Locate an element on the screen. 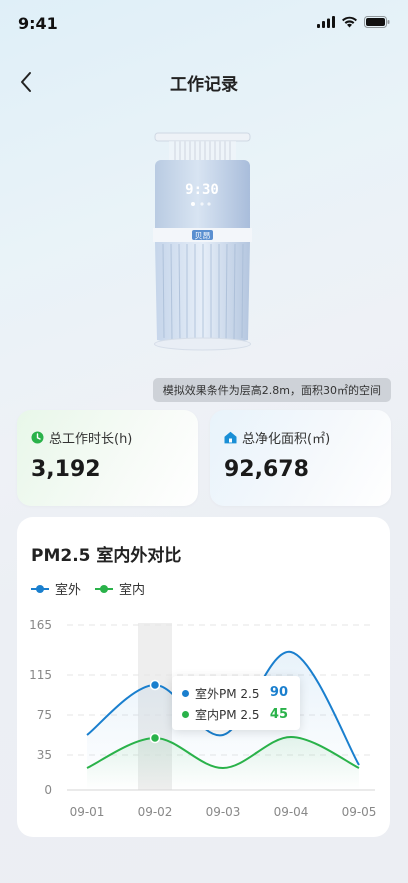  stat-label: 总工作时长(h) is located at coordinates (91, 439).